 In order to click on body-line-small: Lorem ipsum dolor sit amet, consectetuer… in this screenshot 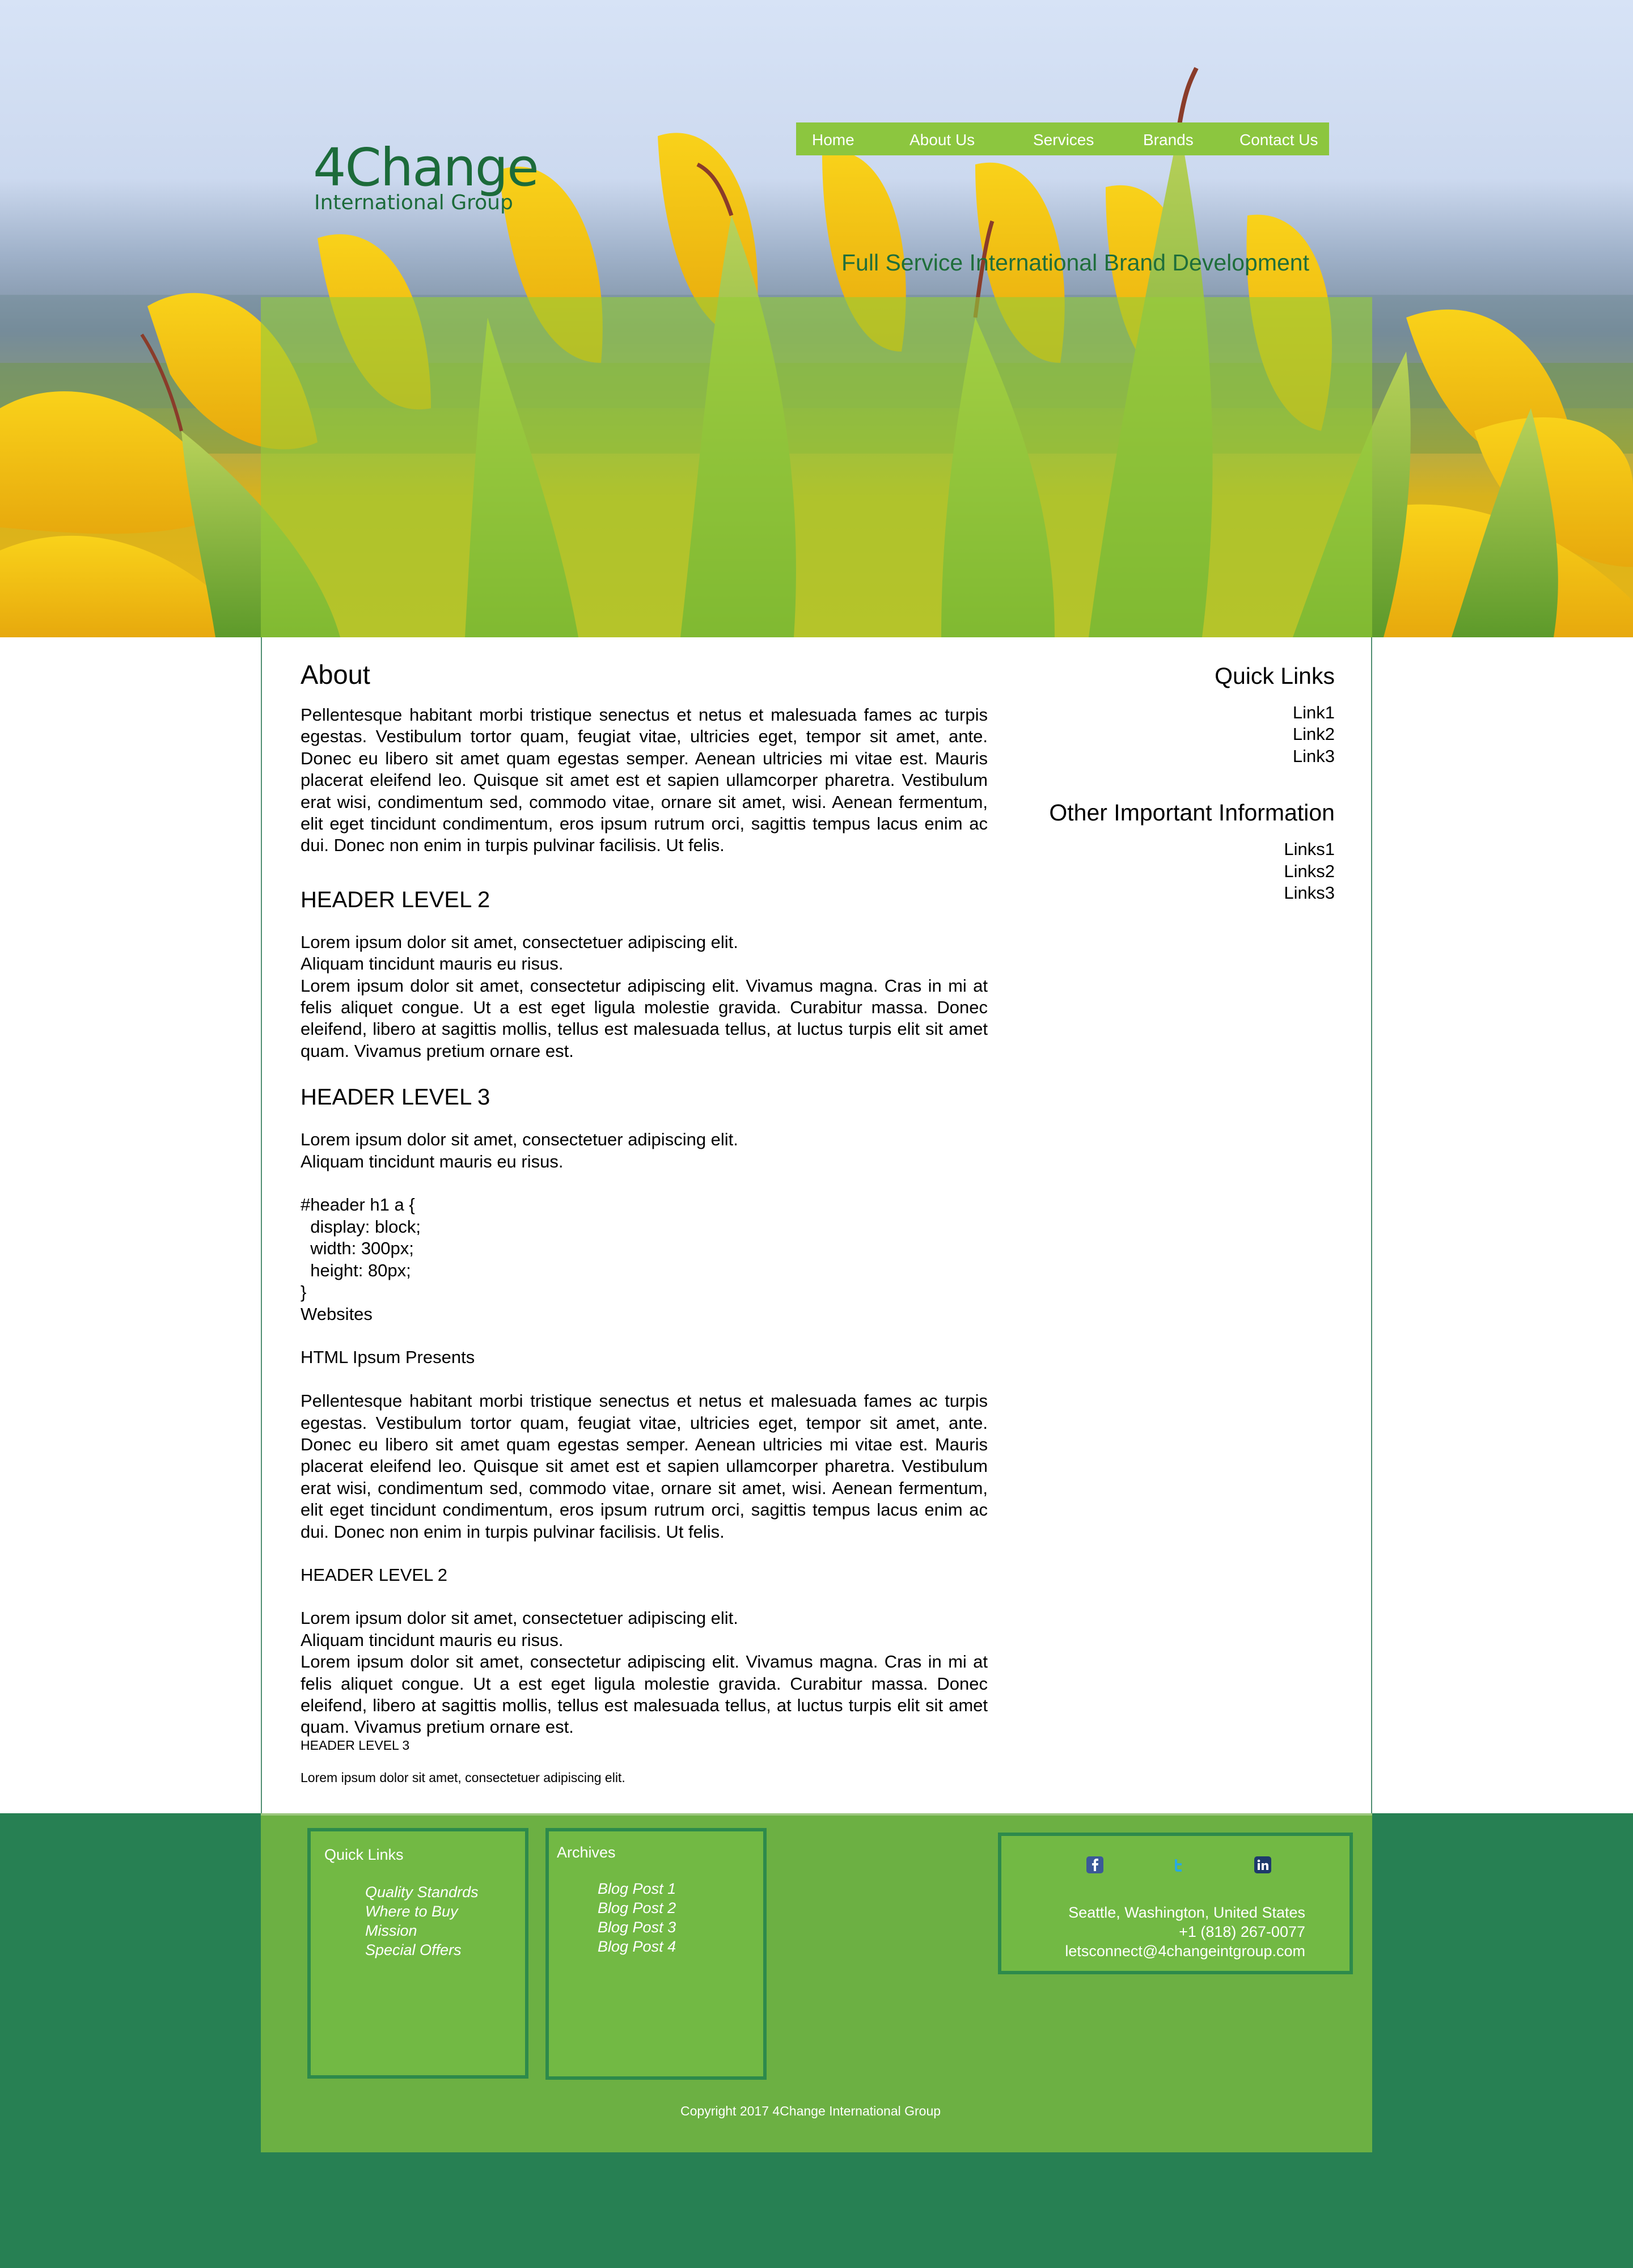, I will do `click(463, 1777)`.